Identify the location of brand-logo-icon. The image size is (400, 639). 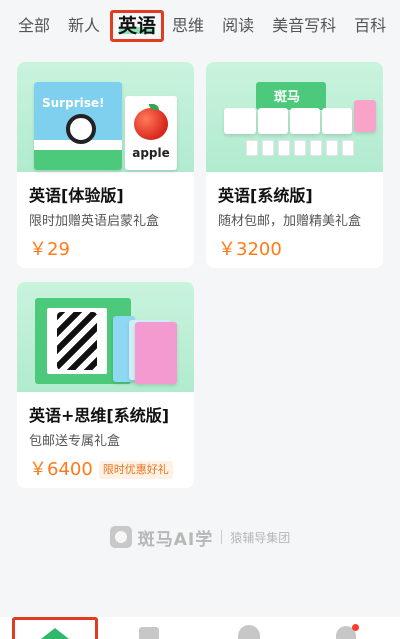
(120, 537).